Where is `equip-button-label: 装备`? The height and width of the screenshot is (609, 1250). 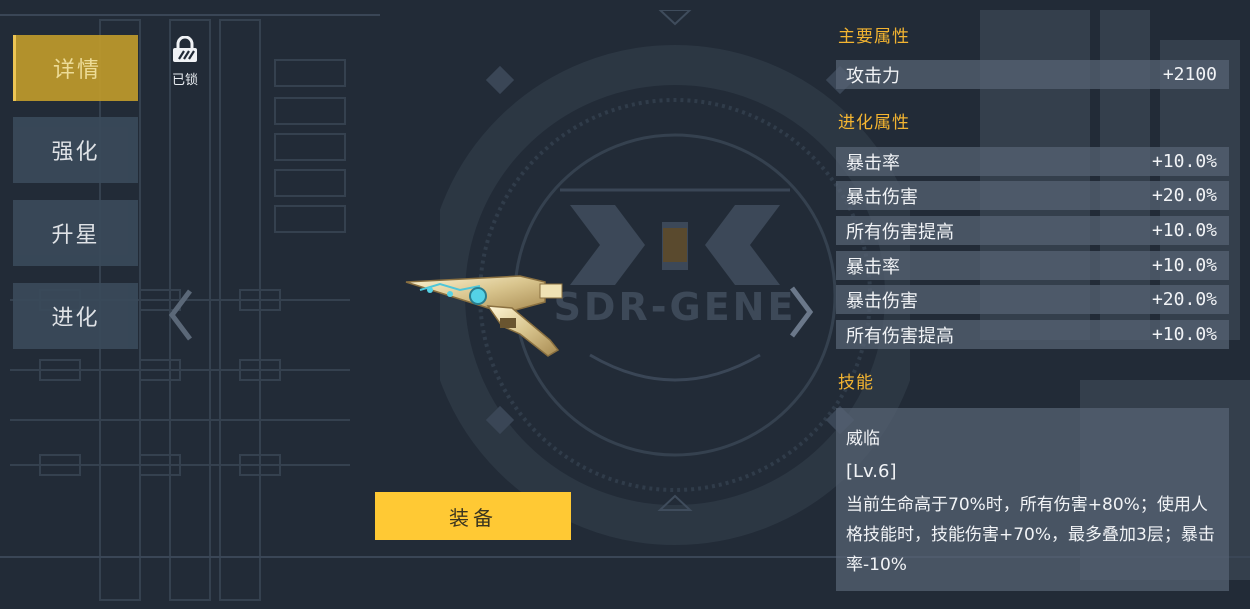
equip-button-label: 装备 is located at coordinates (473, 518).